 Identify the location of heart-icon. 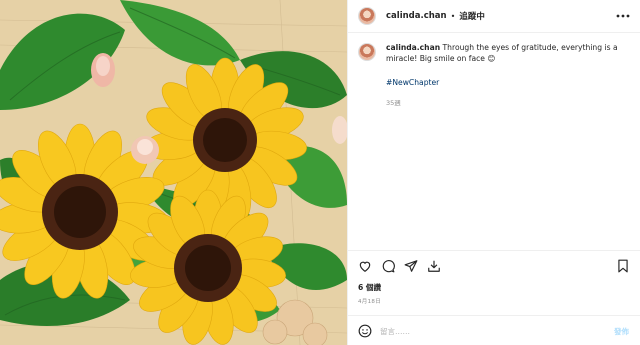
(365, 266).